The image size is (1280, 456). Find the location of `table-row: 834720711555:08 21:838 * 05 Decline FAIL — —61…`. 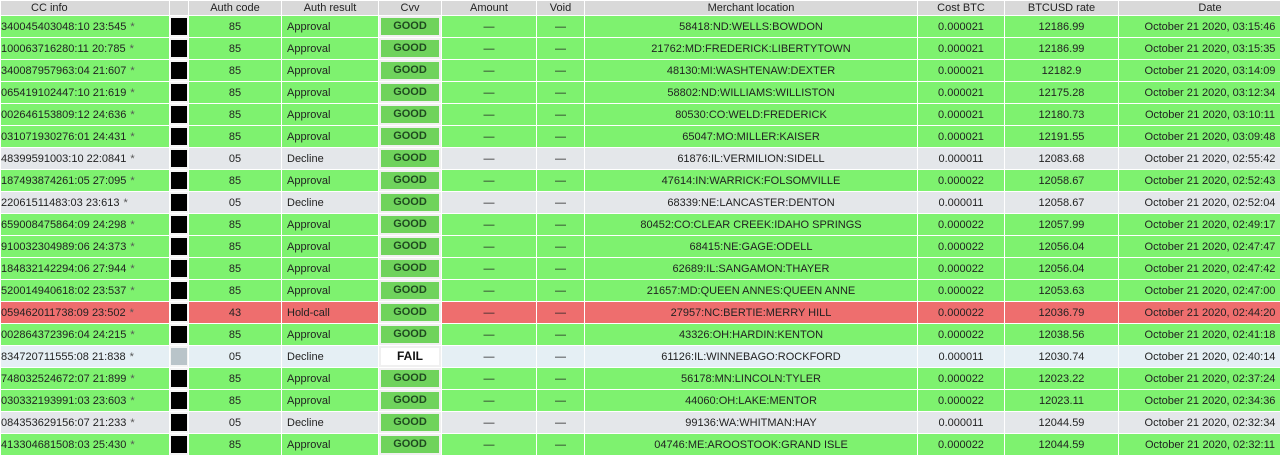

table-row: 834720711555:08 21:838 * 05 Decline FAIL — —61… is located at coordinates (640, 356).